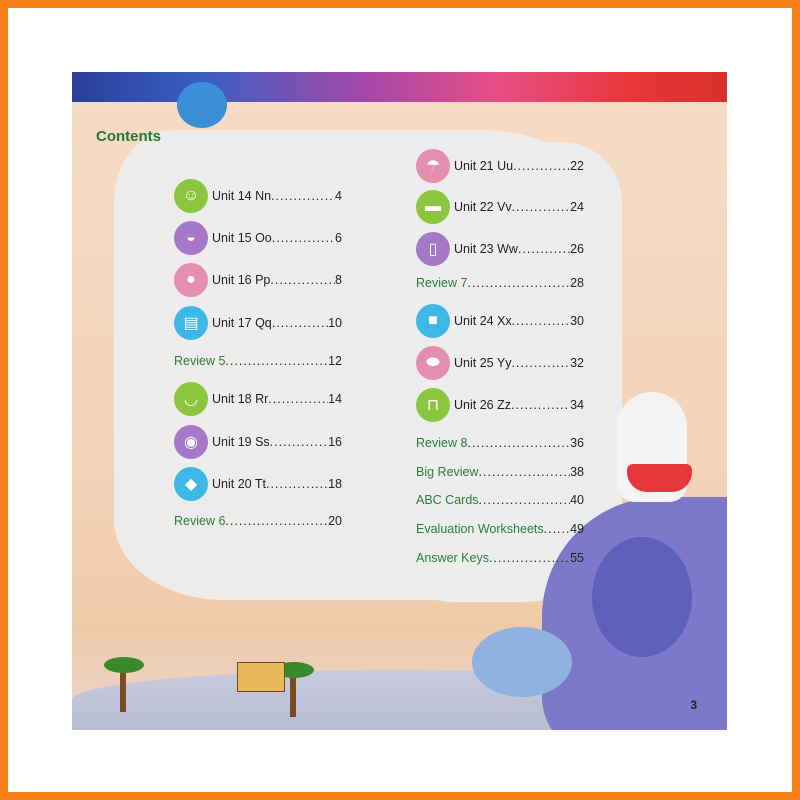  I want to click on toast-icon: ◆, so click(191, 484).